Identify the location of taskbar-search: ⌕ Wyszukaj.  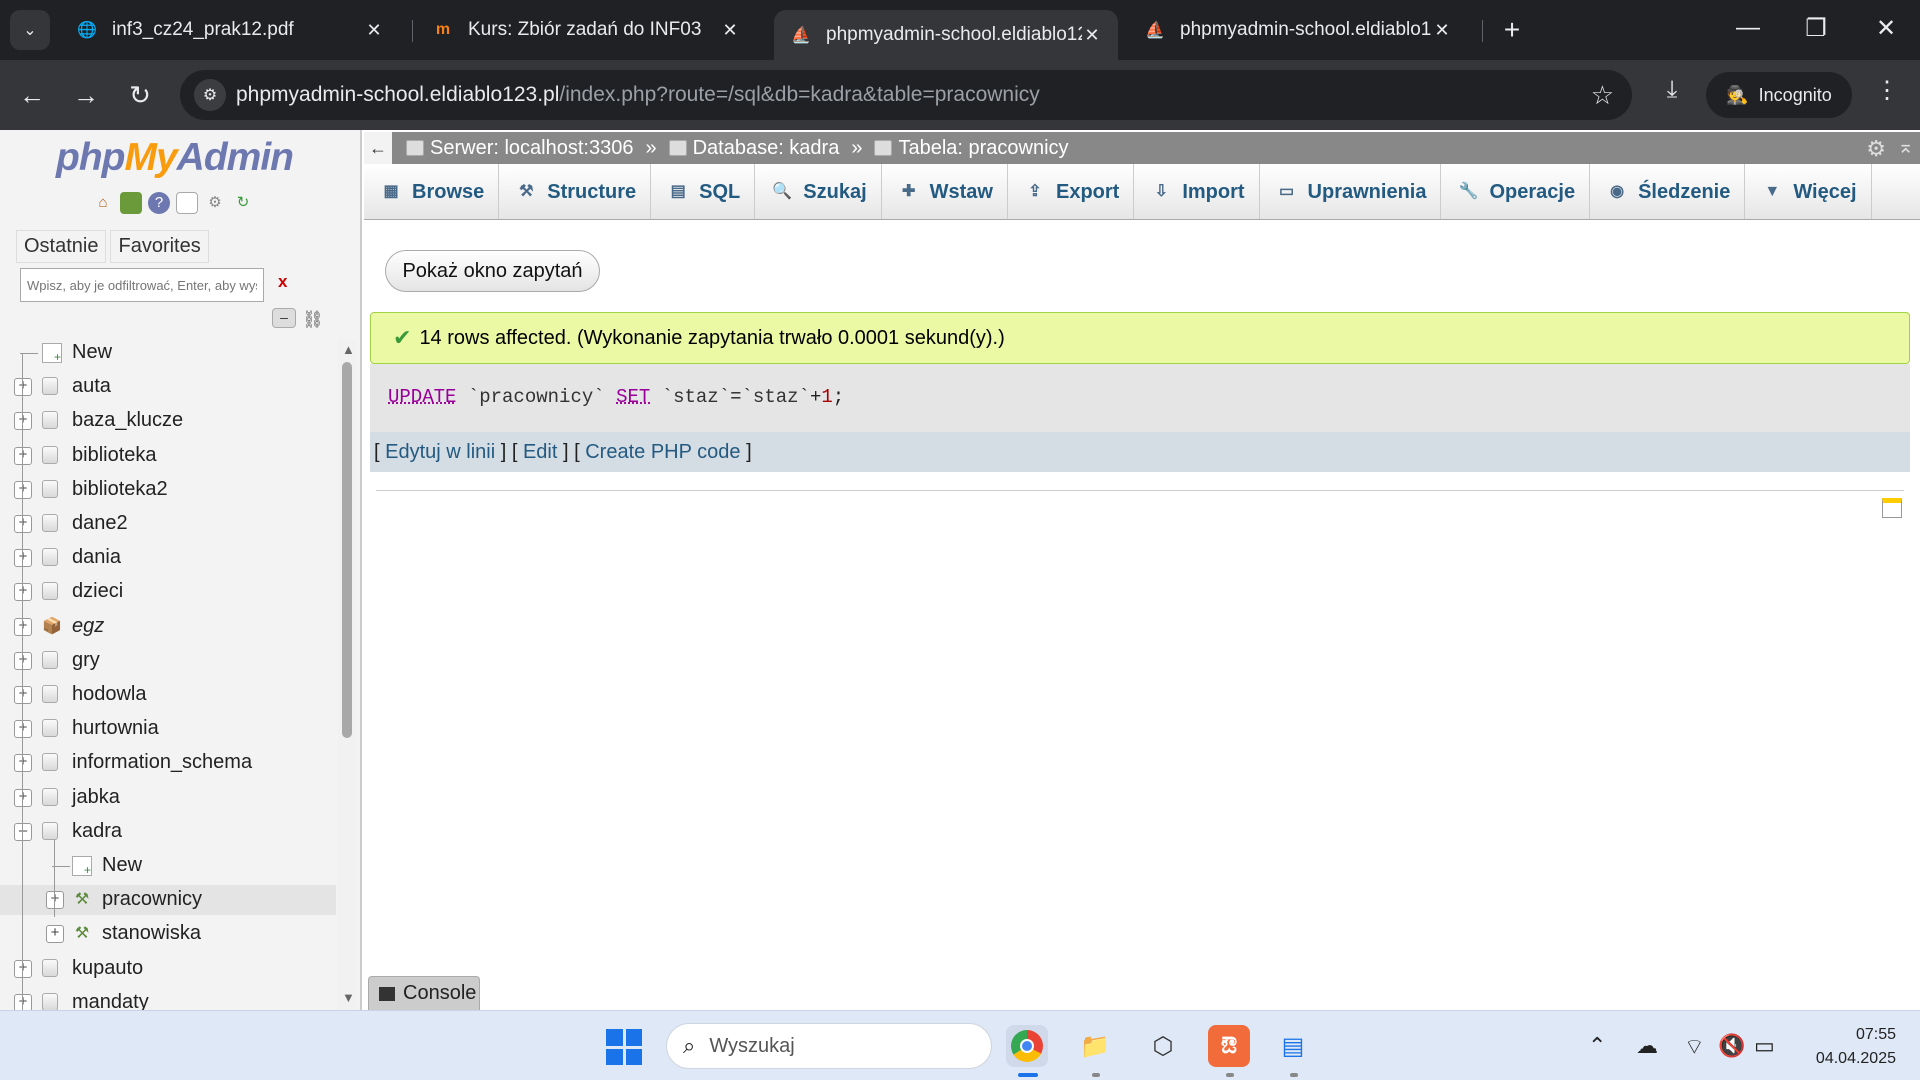
(829, 1046).